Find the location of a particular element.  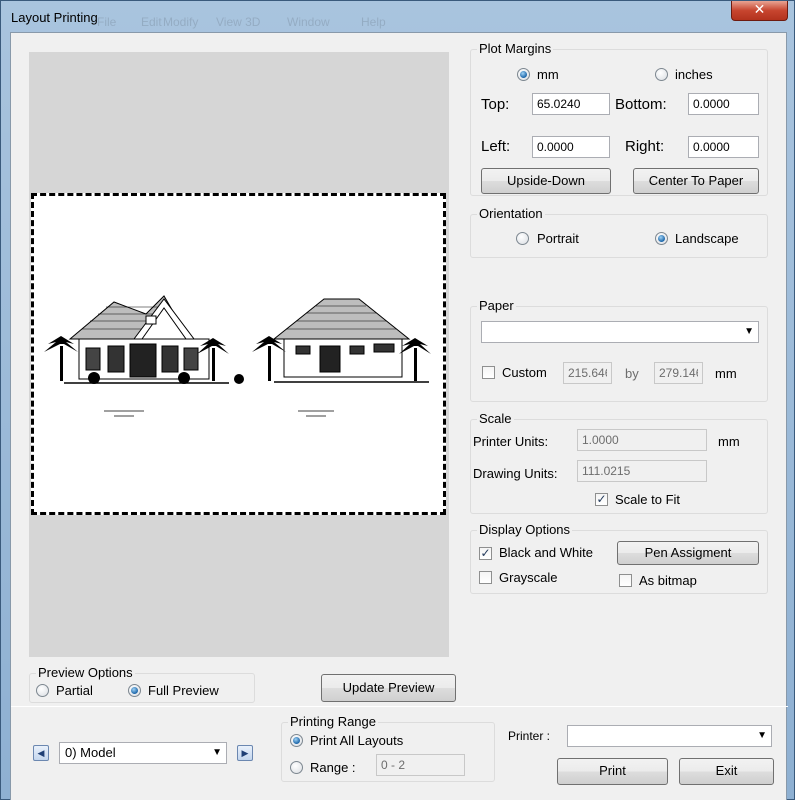

right-margin-field is located at coordinates (723, 147).